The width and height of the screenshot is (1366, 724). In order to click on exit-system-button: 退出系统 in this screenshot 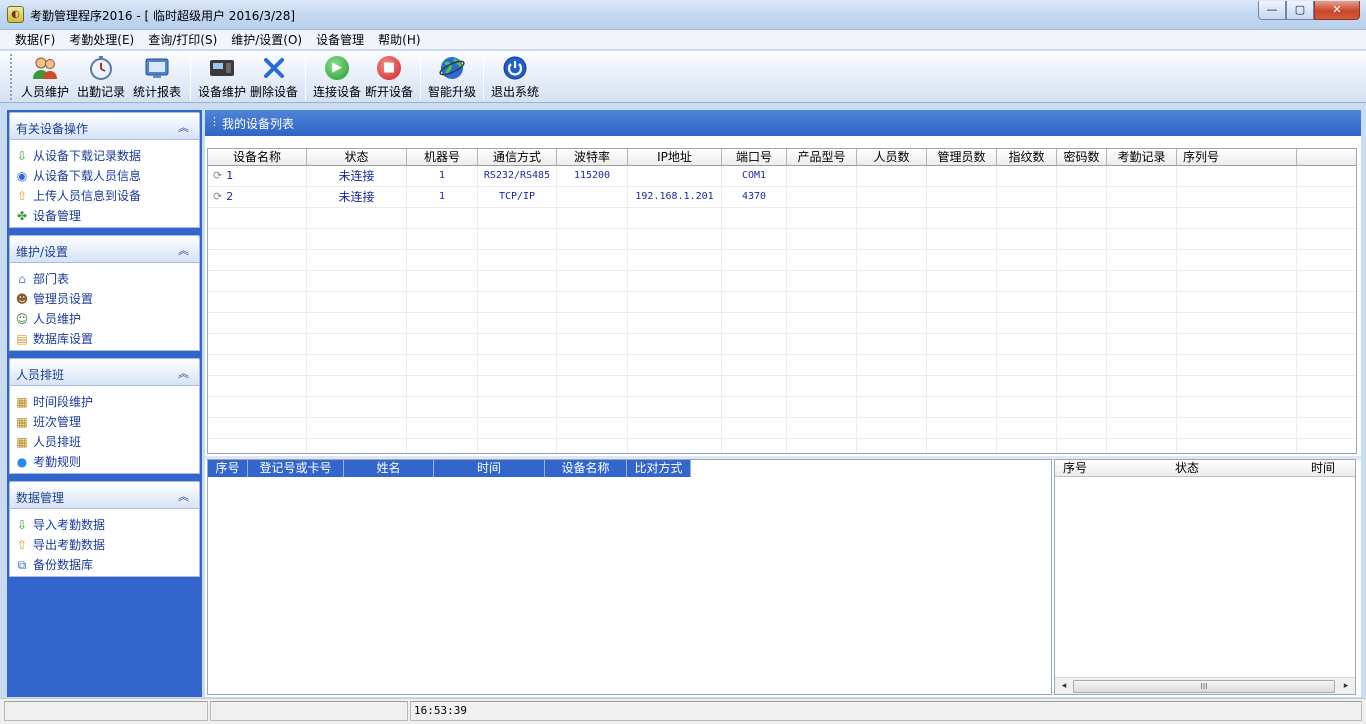, I will do `click(515, 76)`.